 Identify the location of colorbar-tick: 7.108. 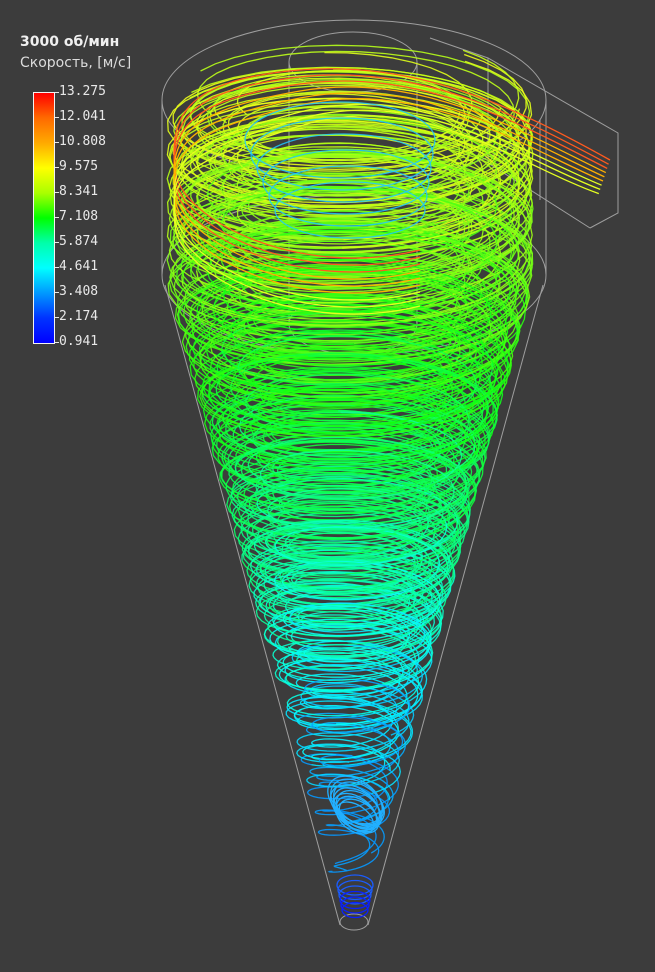
(76, 216).